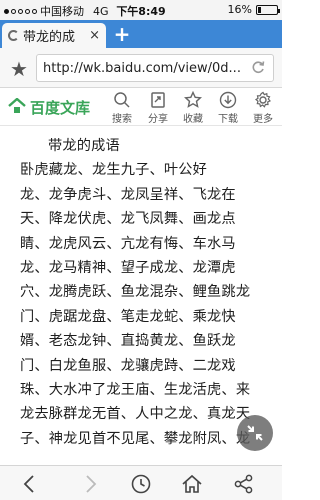 This screenshot has height=500, width=320. I want to click on text-line: 门、白龙鱼服、龙骧虎跱、二龙戏, so click(128, 365).